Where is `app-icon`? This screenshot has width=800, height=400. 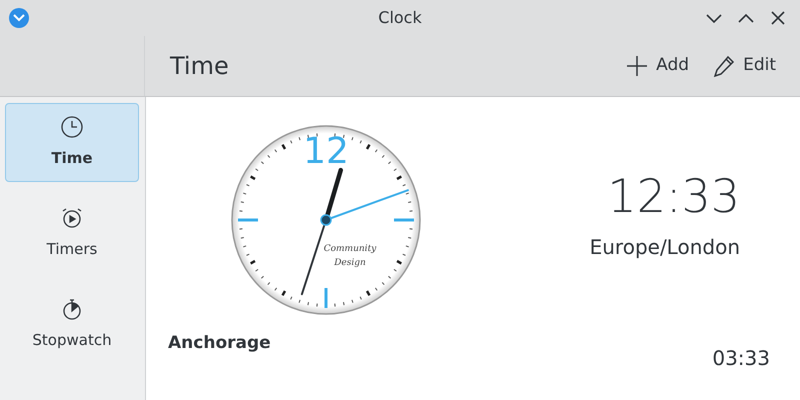
app-icon is located at coordinates (19, 18).